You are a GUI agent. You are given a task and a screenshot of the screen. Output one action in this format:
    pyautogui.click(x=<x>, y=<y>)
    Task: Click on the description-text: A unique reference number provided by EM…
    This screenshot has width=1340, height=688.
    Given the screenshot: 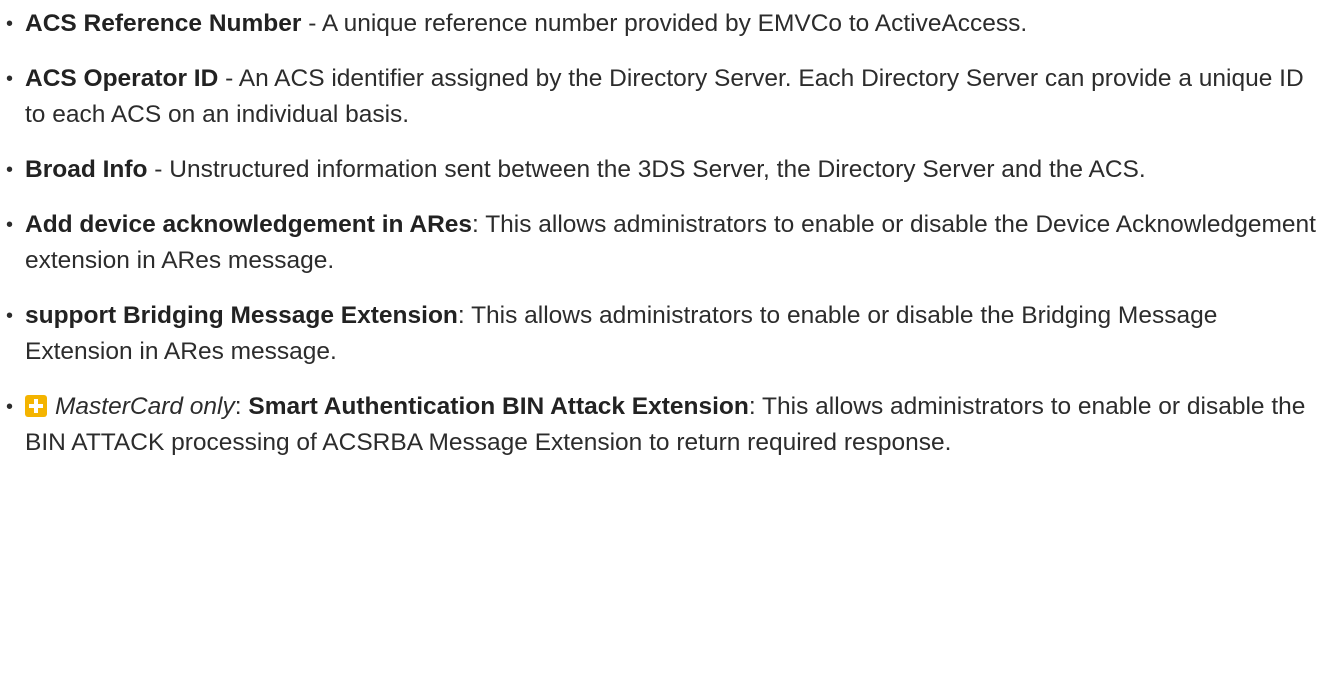 What is the action you would take?
    pyautogui.click(x=674, y=23)
    